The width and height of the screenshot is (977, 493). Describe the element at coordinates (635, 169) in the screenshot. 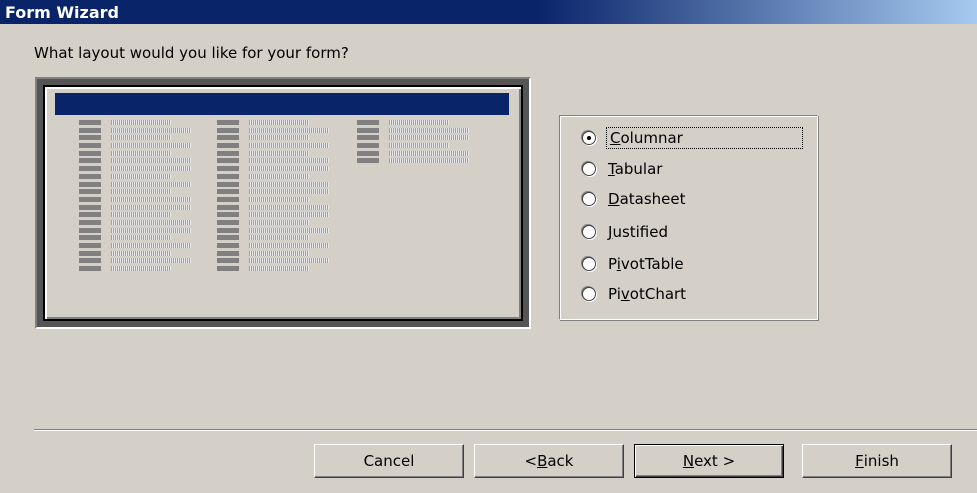

I see `option-tabular-label: Tabular` at that location.